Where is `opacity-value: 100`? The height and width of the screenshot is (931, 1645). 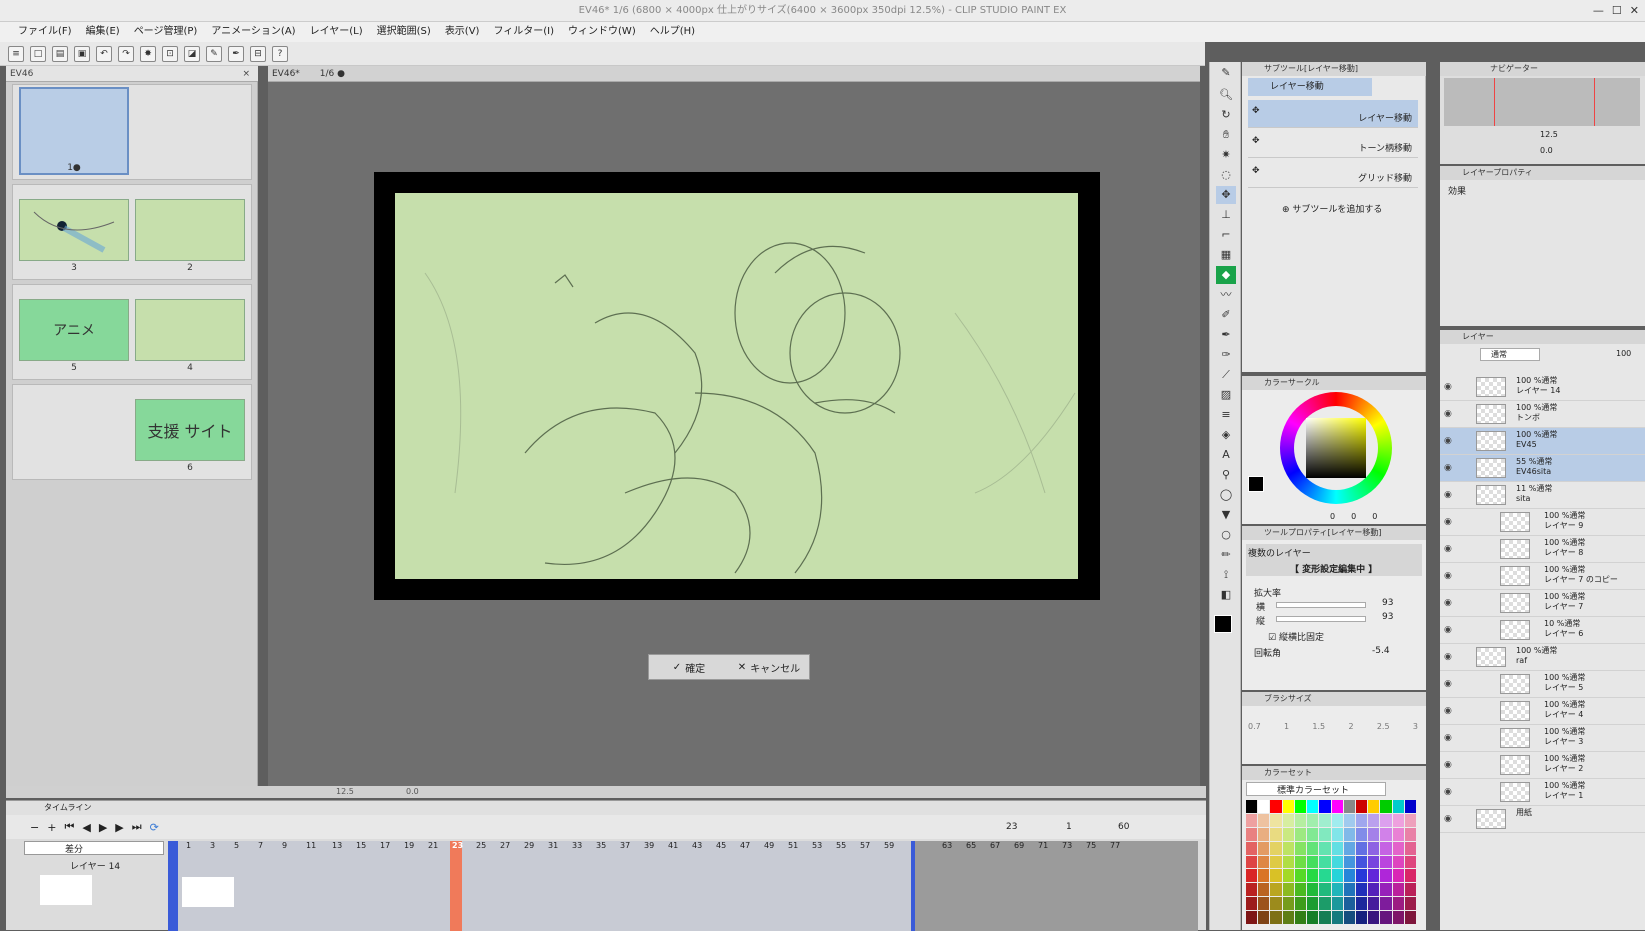
opacity-value: 100 is located at coordinates (1623, 353).